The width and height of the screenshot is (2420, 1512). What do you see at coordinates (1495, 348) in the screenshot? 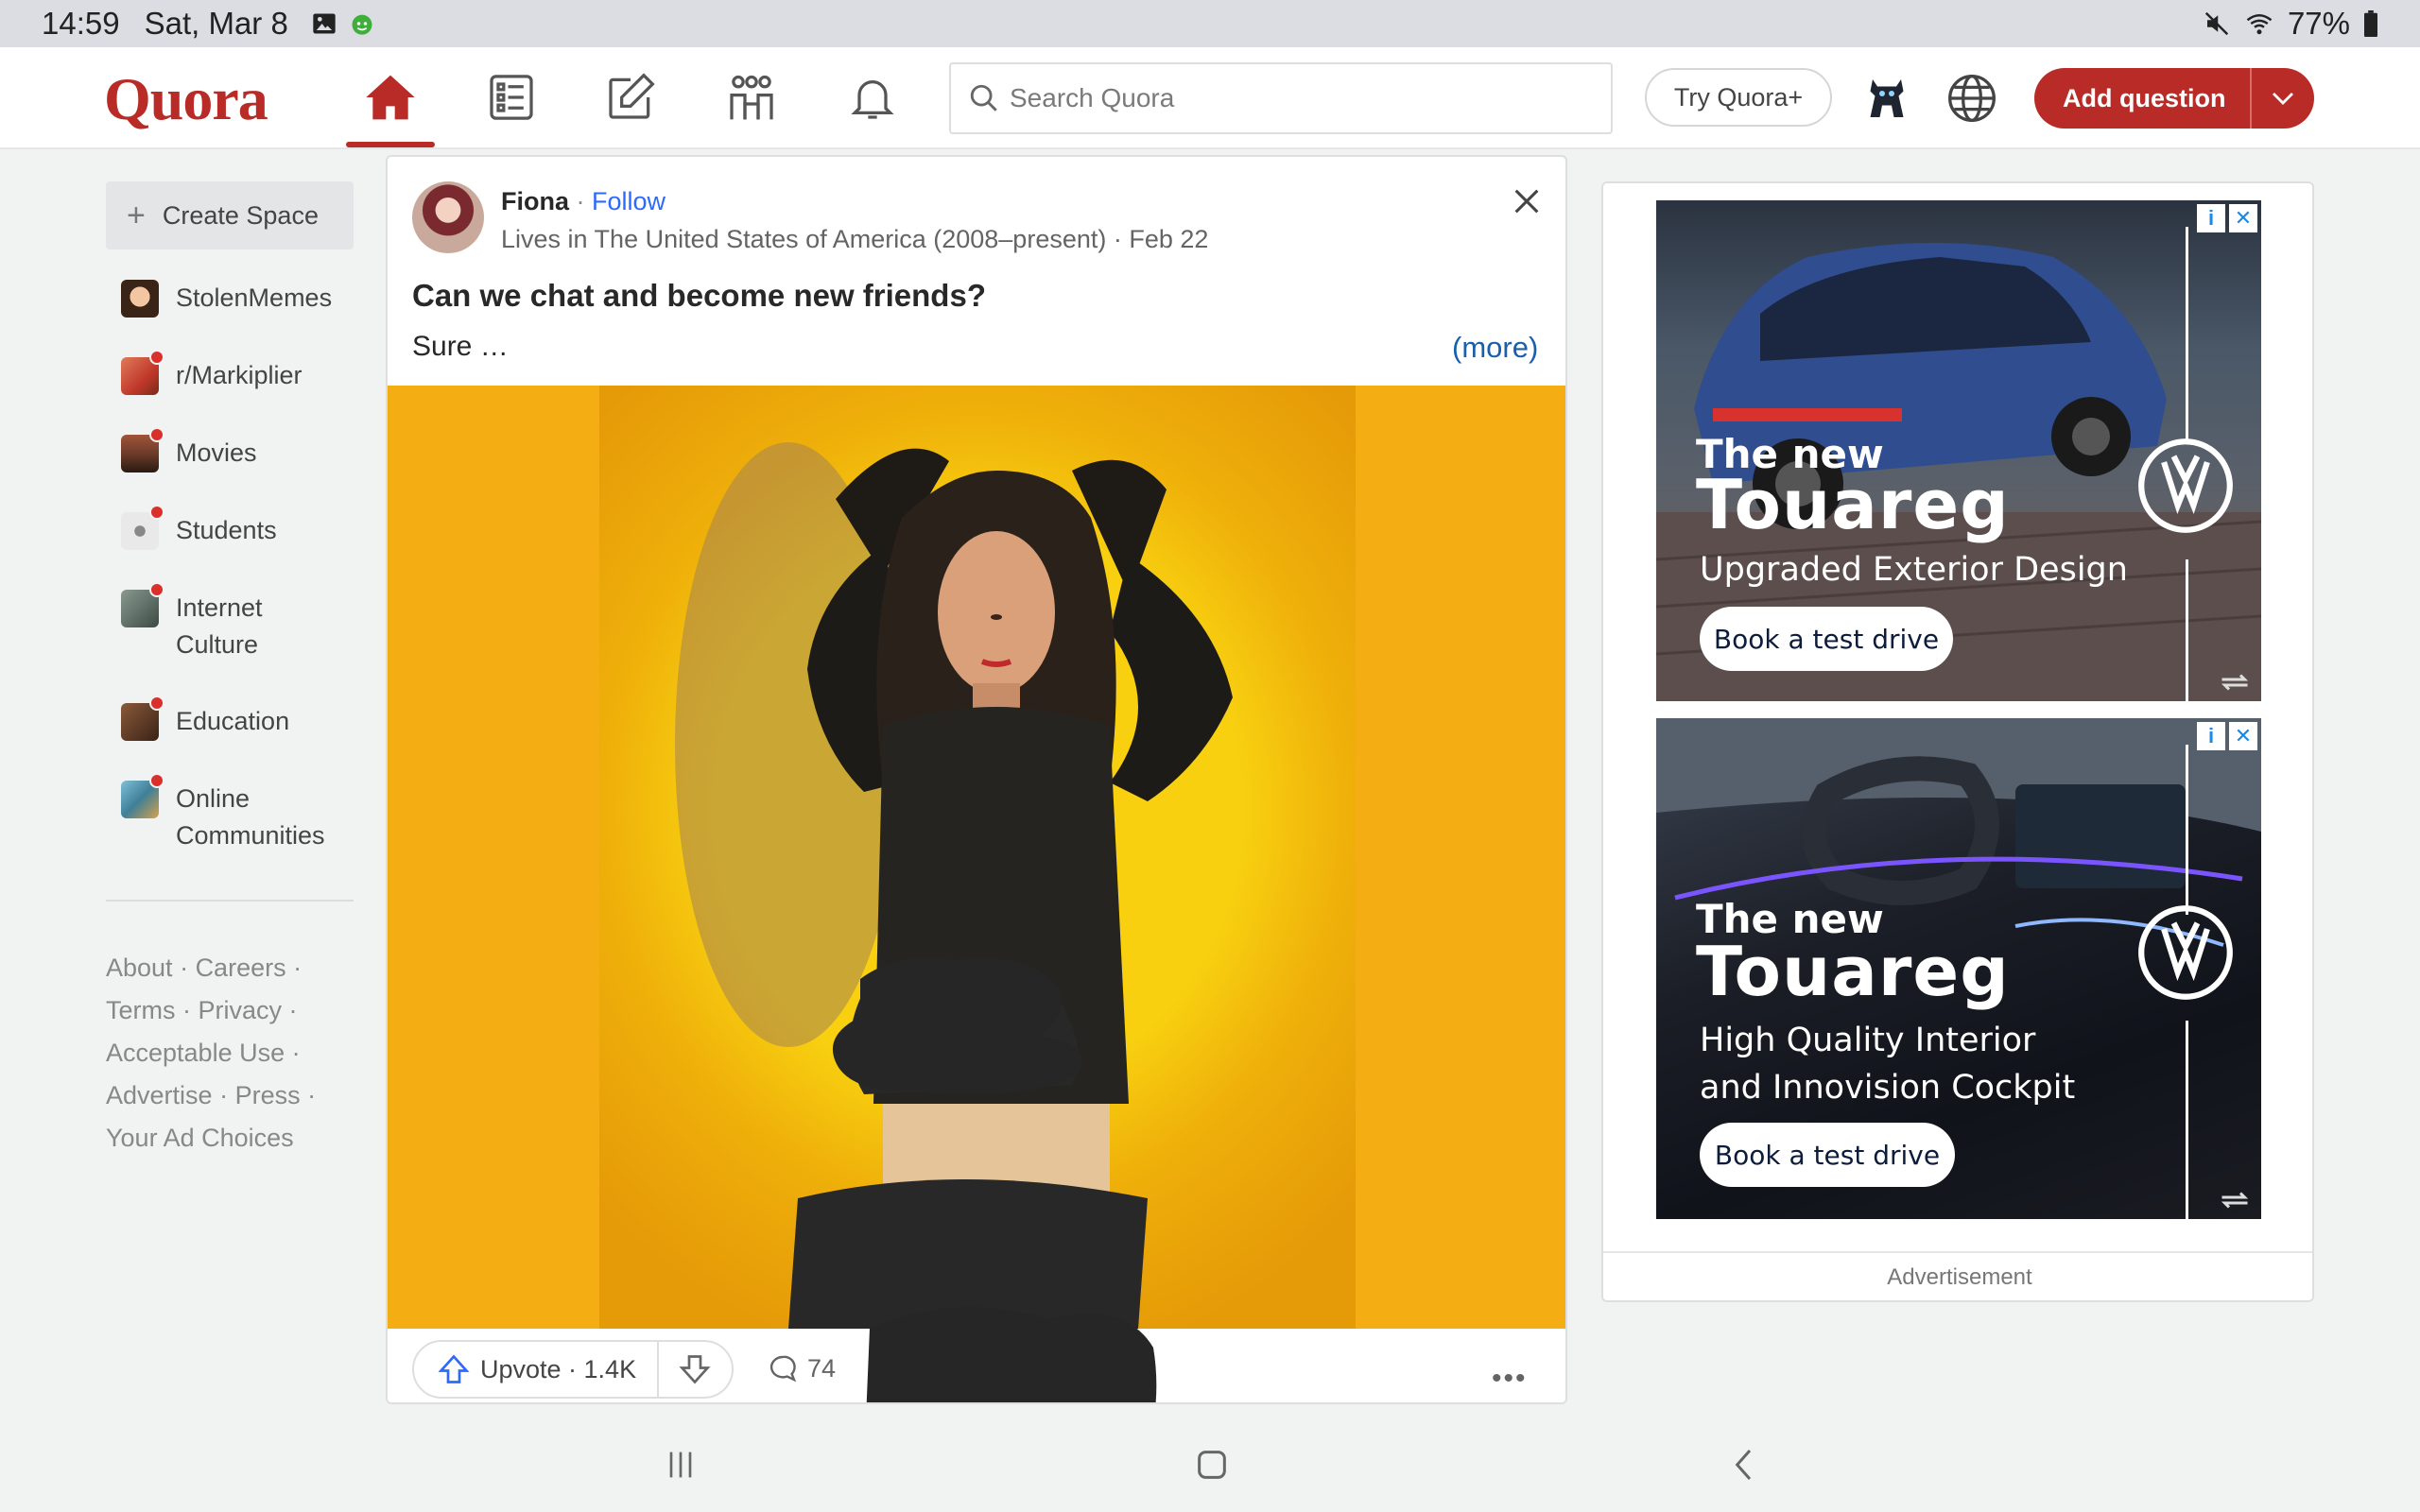
I see `more-link: (more)` at bounding box center [1495, 348].